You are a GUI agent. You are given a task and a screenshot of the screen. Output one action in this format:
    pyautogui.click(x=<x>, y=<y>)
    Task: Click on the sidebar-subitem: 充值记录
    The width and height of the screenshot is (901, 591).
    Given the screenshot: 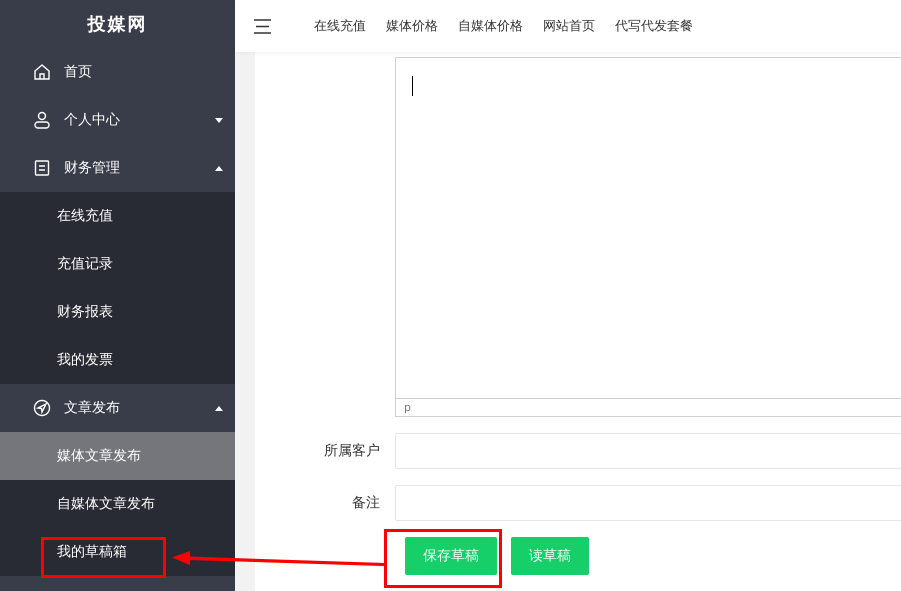 What is the action you would take?
    pyautogui.click(x=117, y=264)
    